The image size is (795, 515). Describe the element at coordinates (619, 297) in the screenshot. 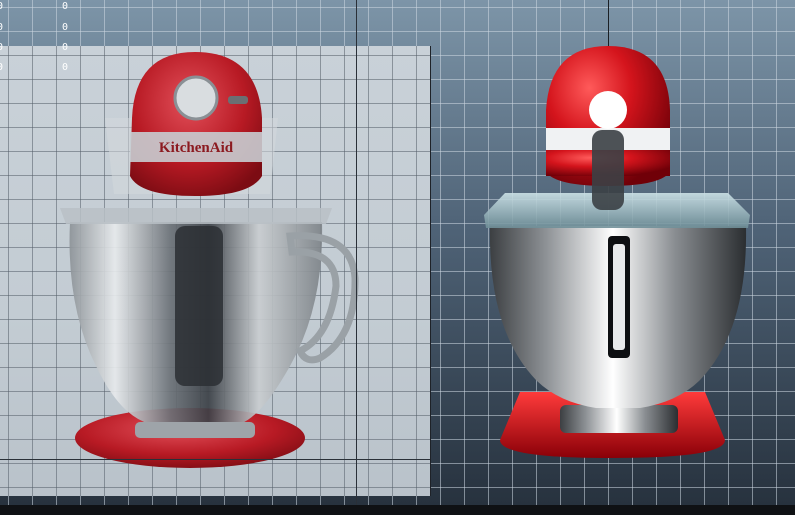

I see `model-handle-highlight` at that location.